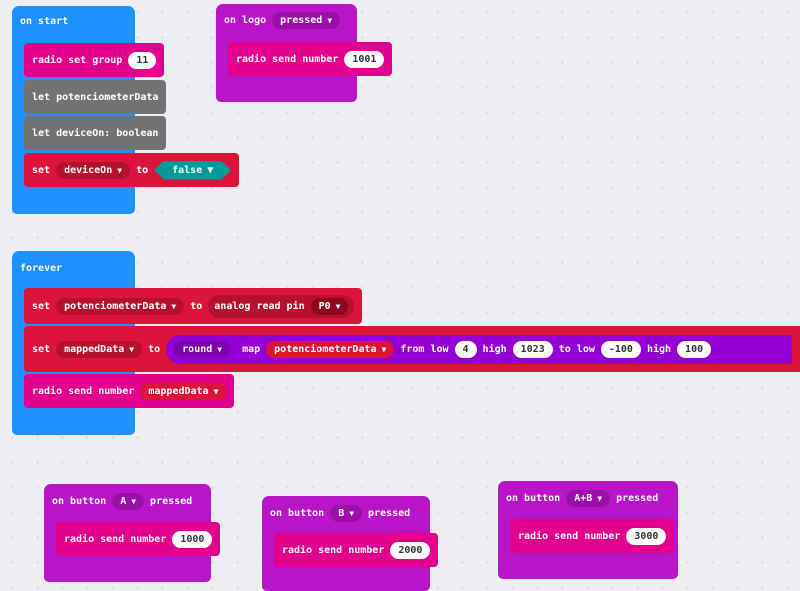 This screenshot has height=591, width=800. Describe the element at coordinates (465, 349) in the screenshot. I see `from-low-field: 4` at that location.